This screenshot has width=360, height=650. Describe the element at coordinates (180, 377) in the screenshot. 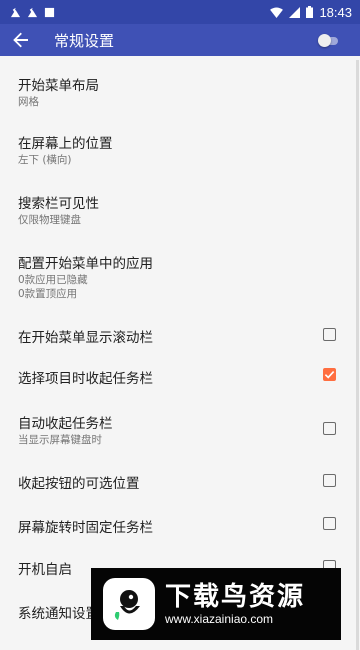

I see `setting-collapse-on-select: 选择项目时收起任务栏` at that location.